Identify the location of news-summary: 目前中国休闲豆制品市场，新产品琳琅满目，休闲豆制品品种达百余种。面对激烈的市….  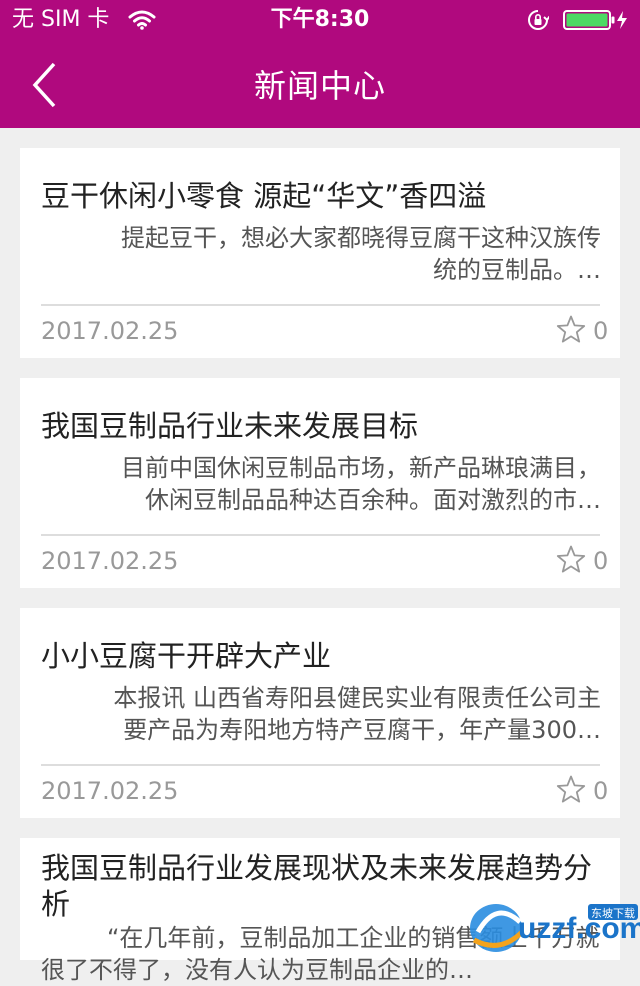
(361, 484).